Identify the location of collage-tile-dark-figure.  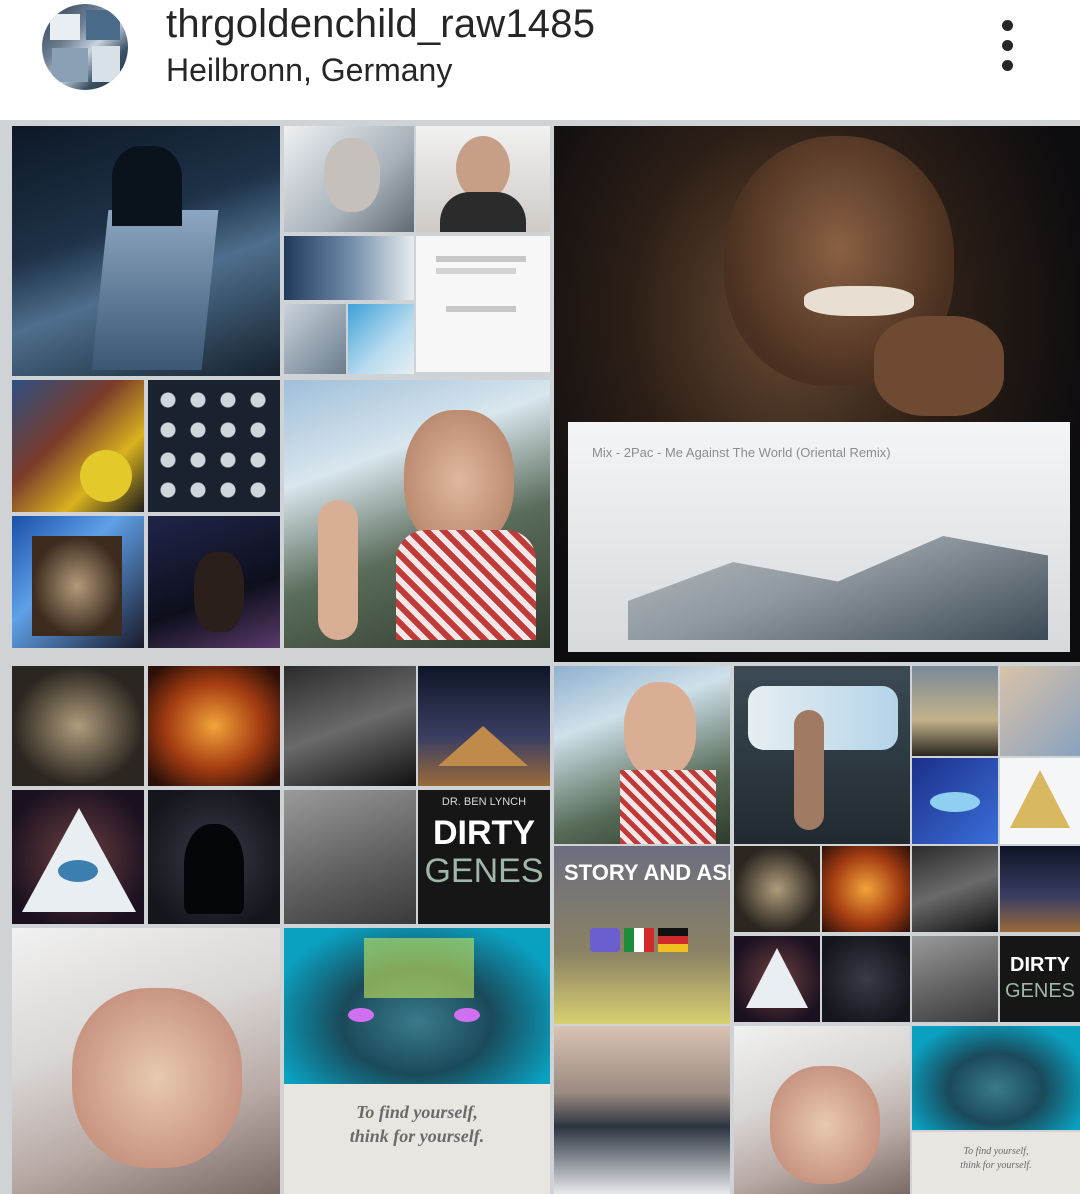
(350, 726).